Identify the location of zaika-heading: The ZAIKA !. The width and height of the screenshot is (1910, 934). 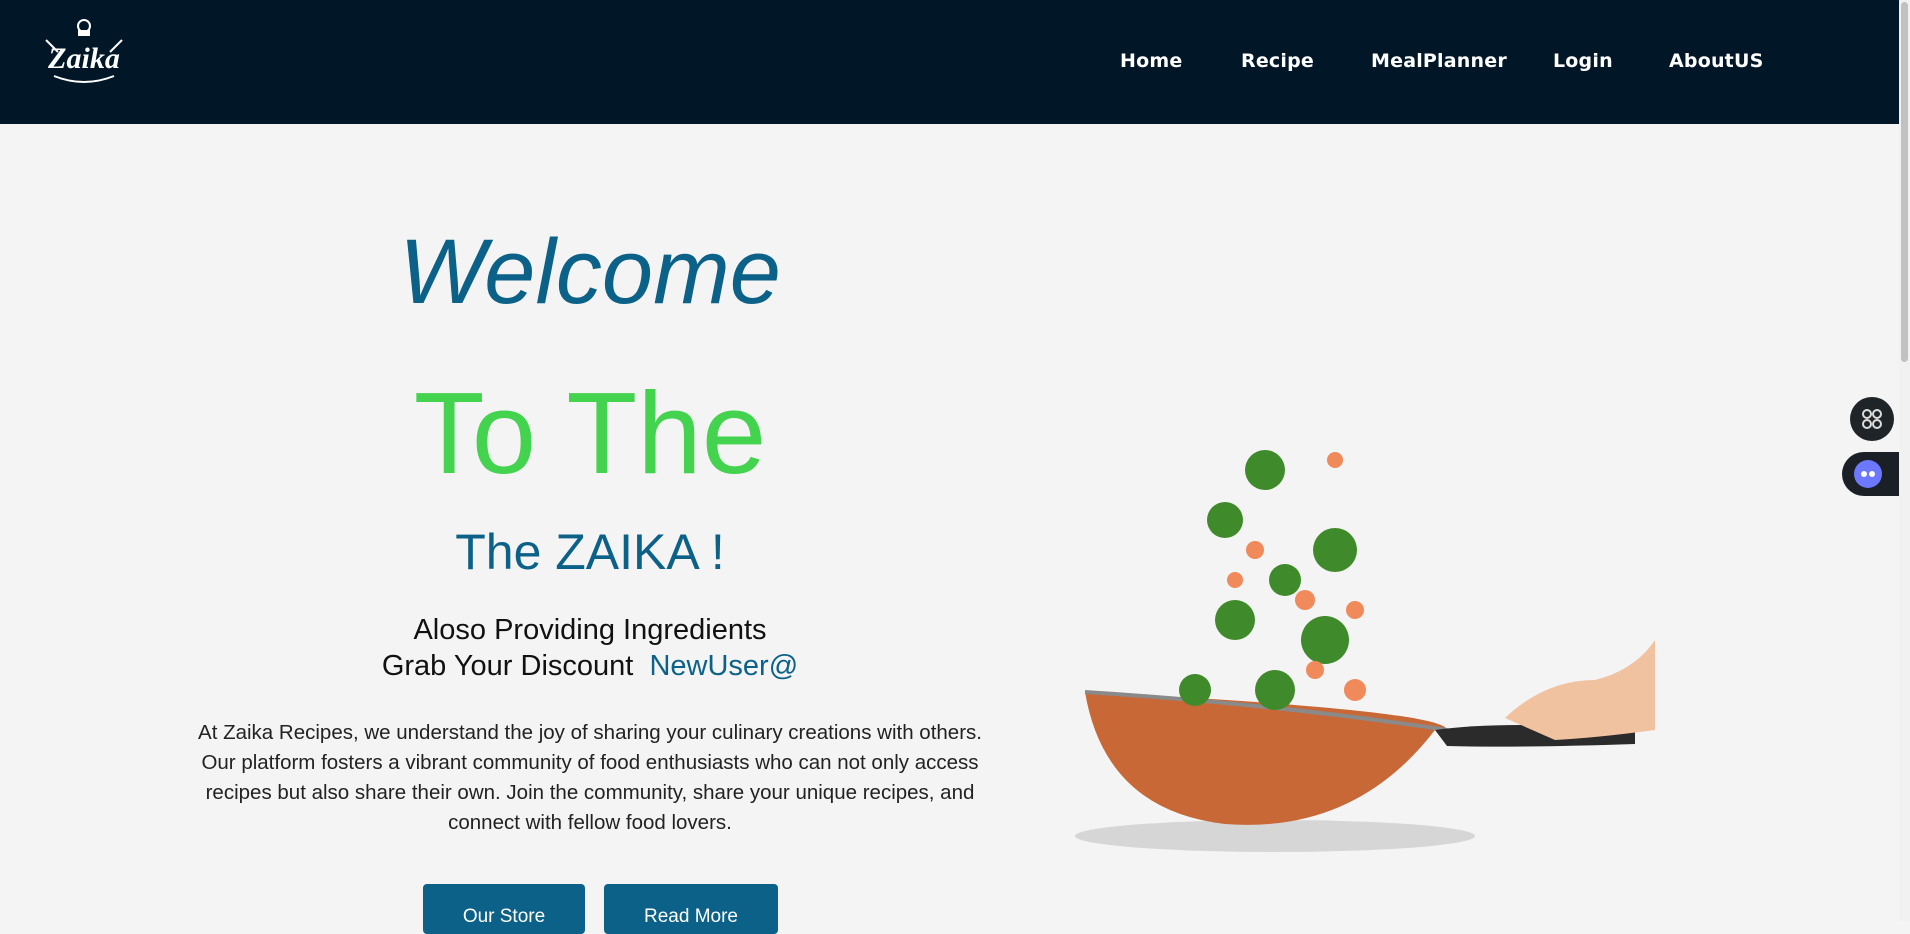
(590, 552).